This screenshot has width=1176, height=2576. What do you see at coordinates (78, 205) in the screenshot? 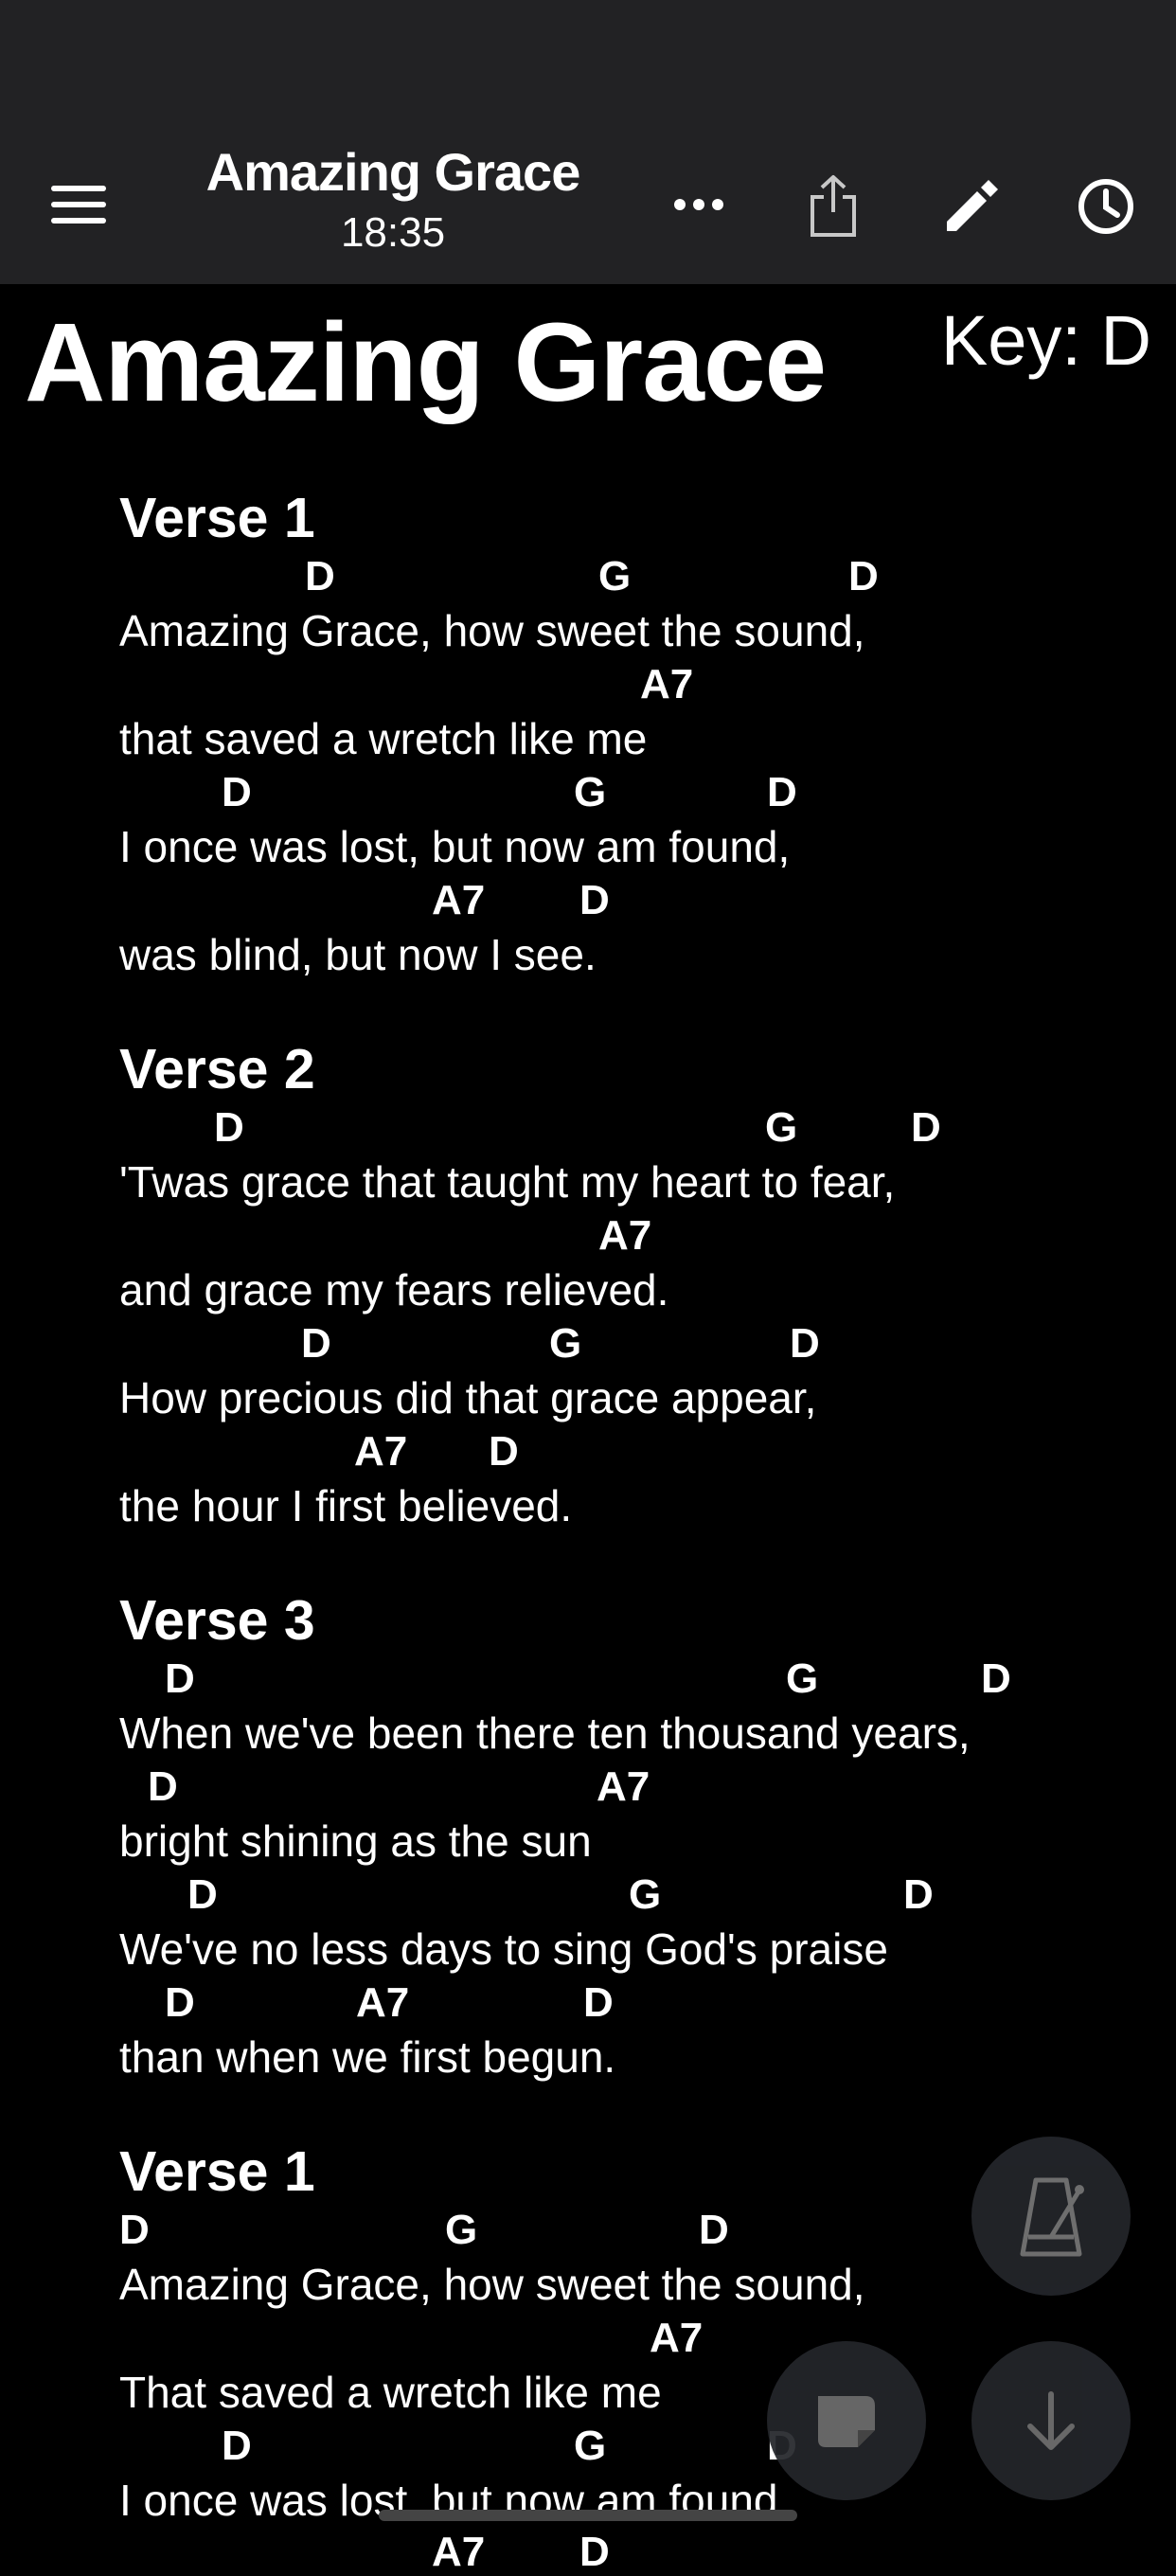
I see `menu-icon` at bounding box center [78, 205].